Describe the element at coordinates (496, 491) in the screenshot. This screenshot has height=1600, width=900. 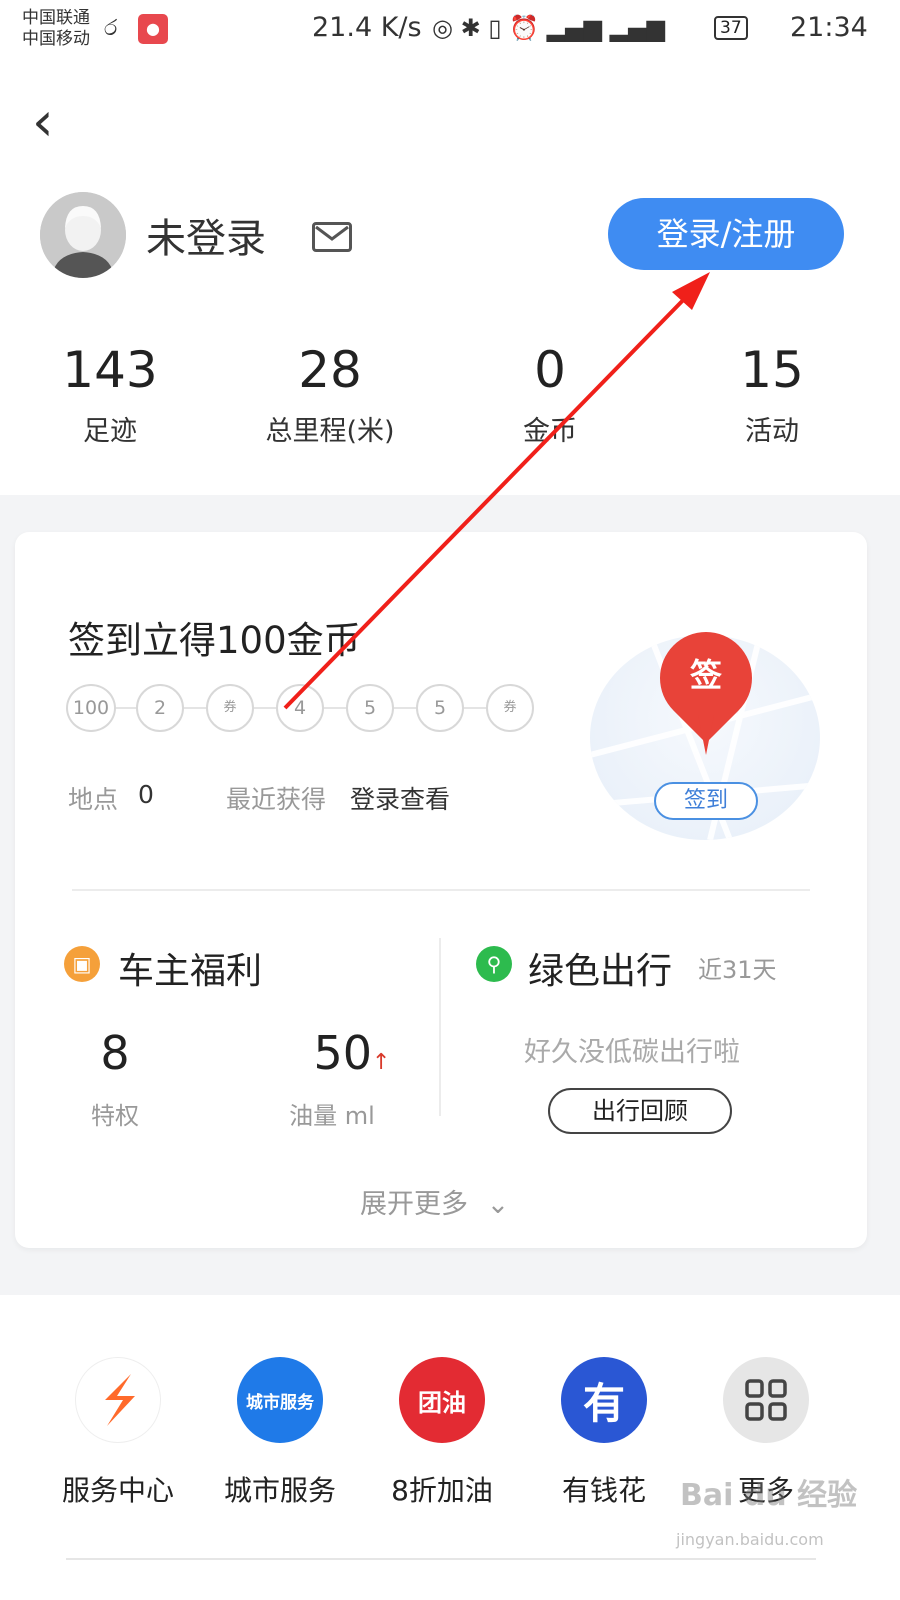
I see `annotation-arrow` at that location.